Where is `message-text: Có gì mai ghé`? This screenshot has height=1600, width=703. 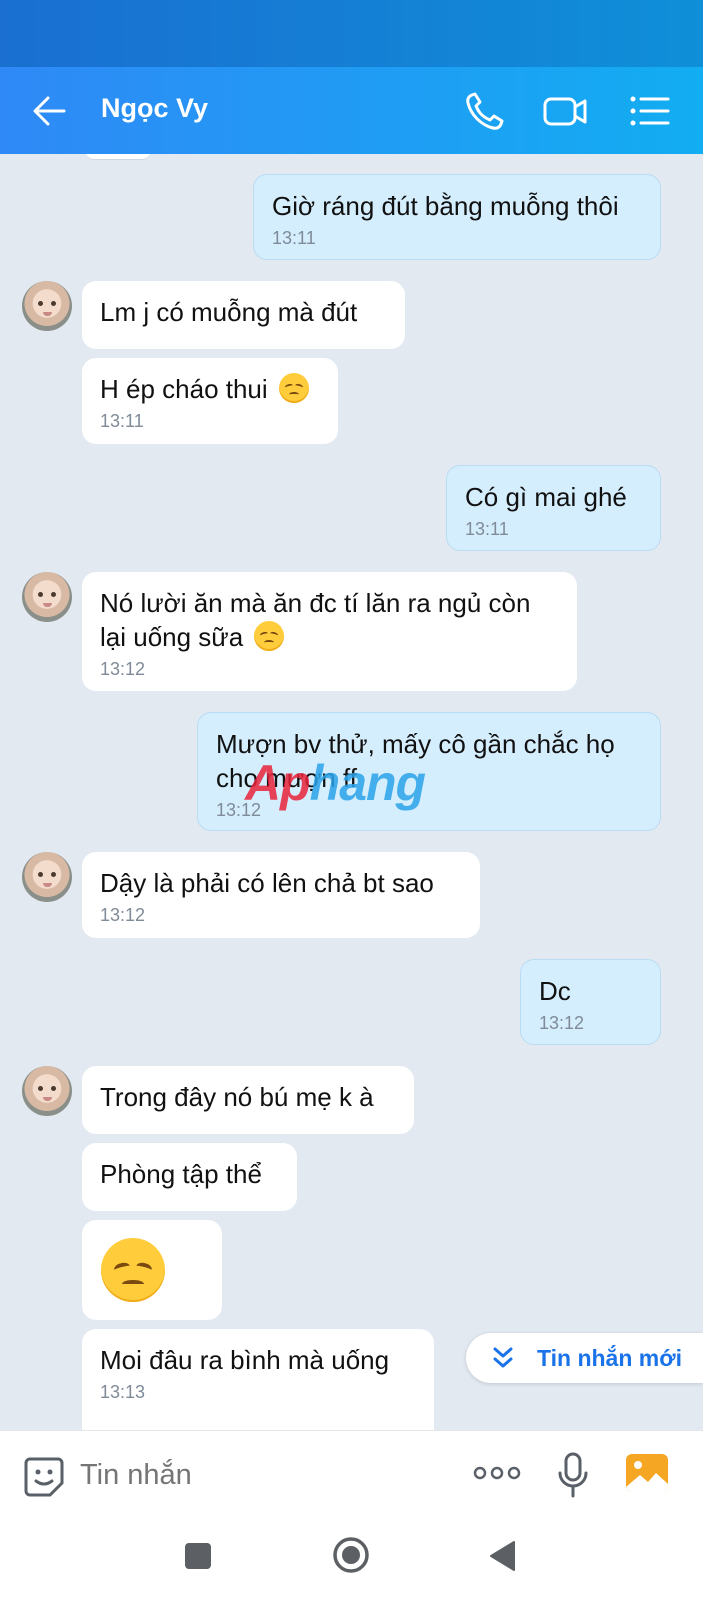
message-text: Có gì mai ghé is located at coordinates (546, 497).